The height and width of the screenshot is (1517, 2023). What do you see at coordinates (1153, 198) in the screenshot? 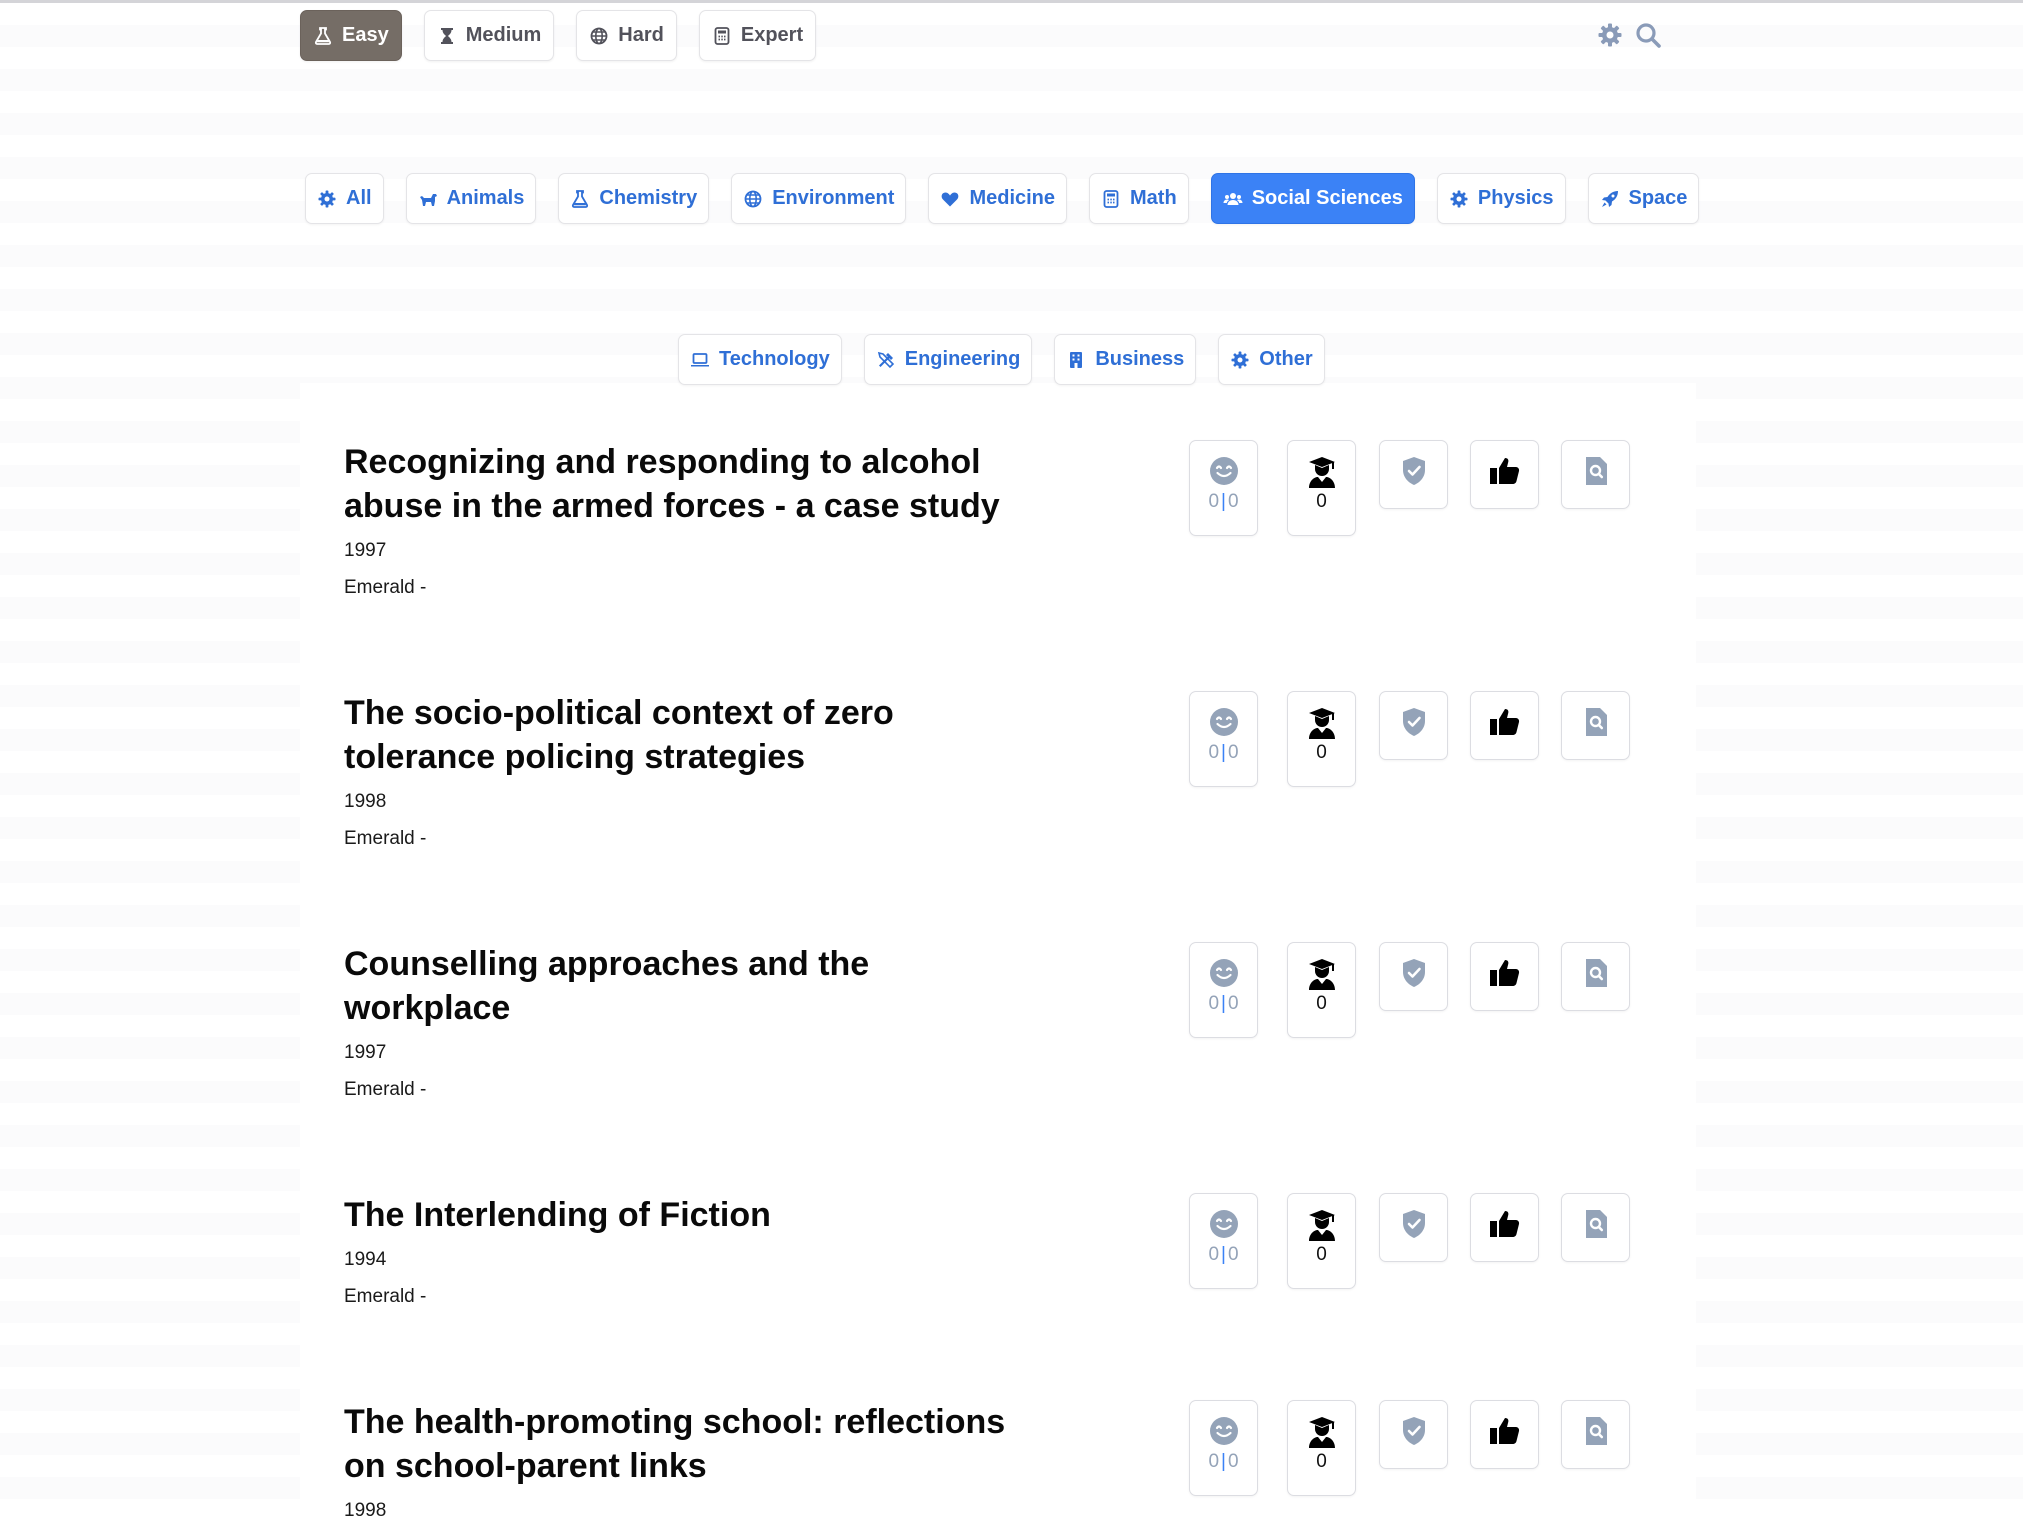
I see `category-math-label: Math` at bounding box center [1153, 198].